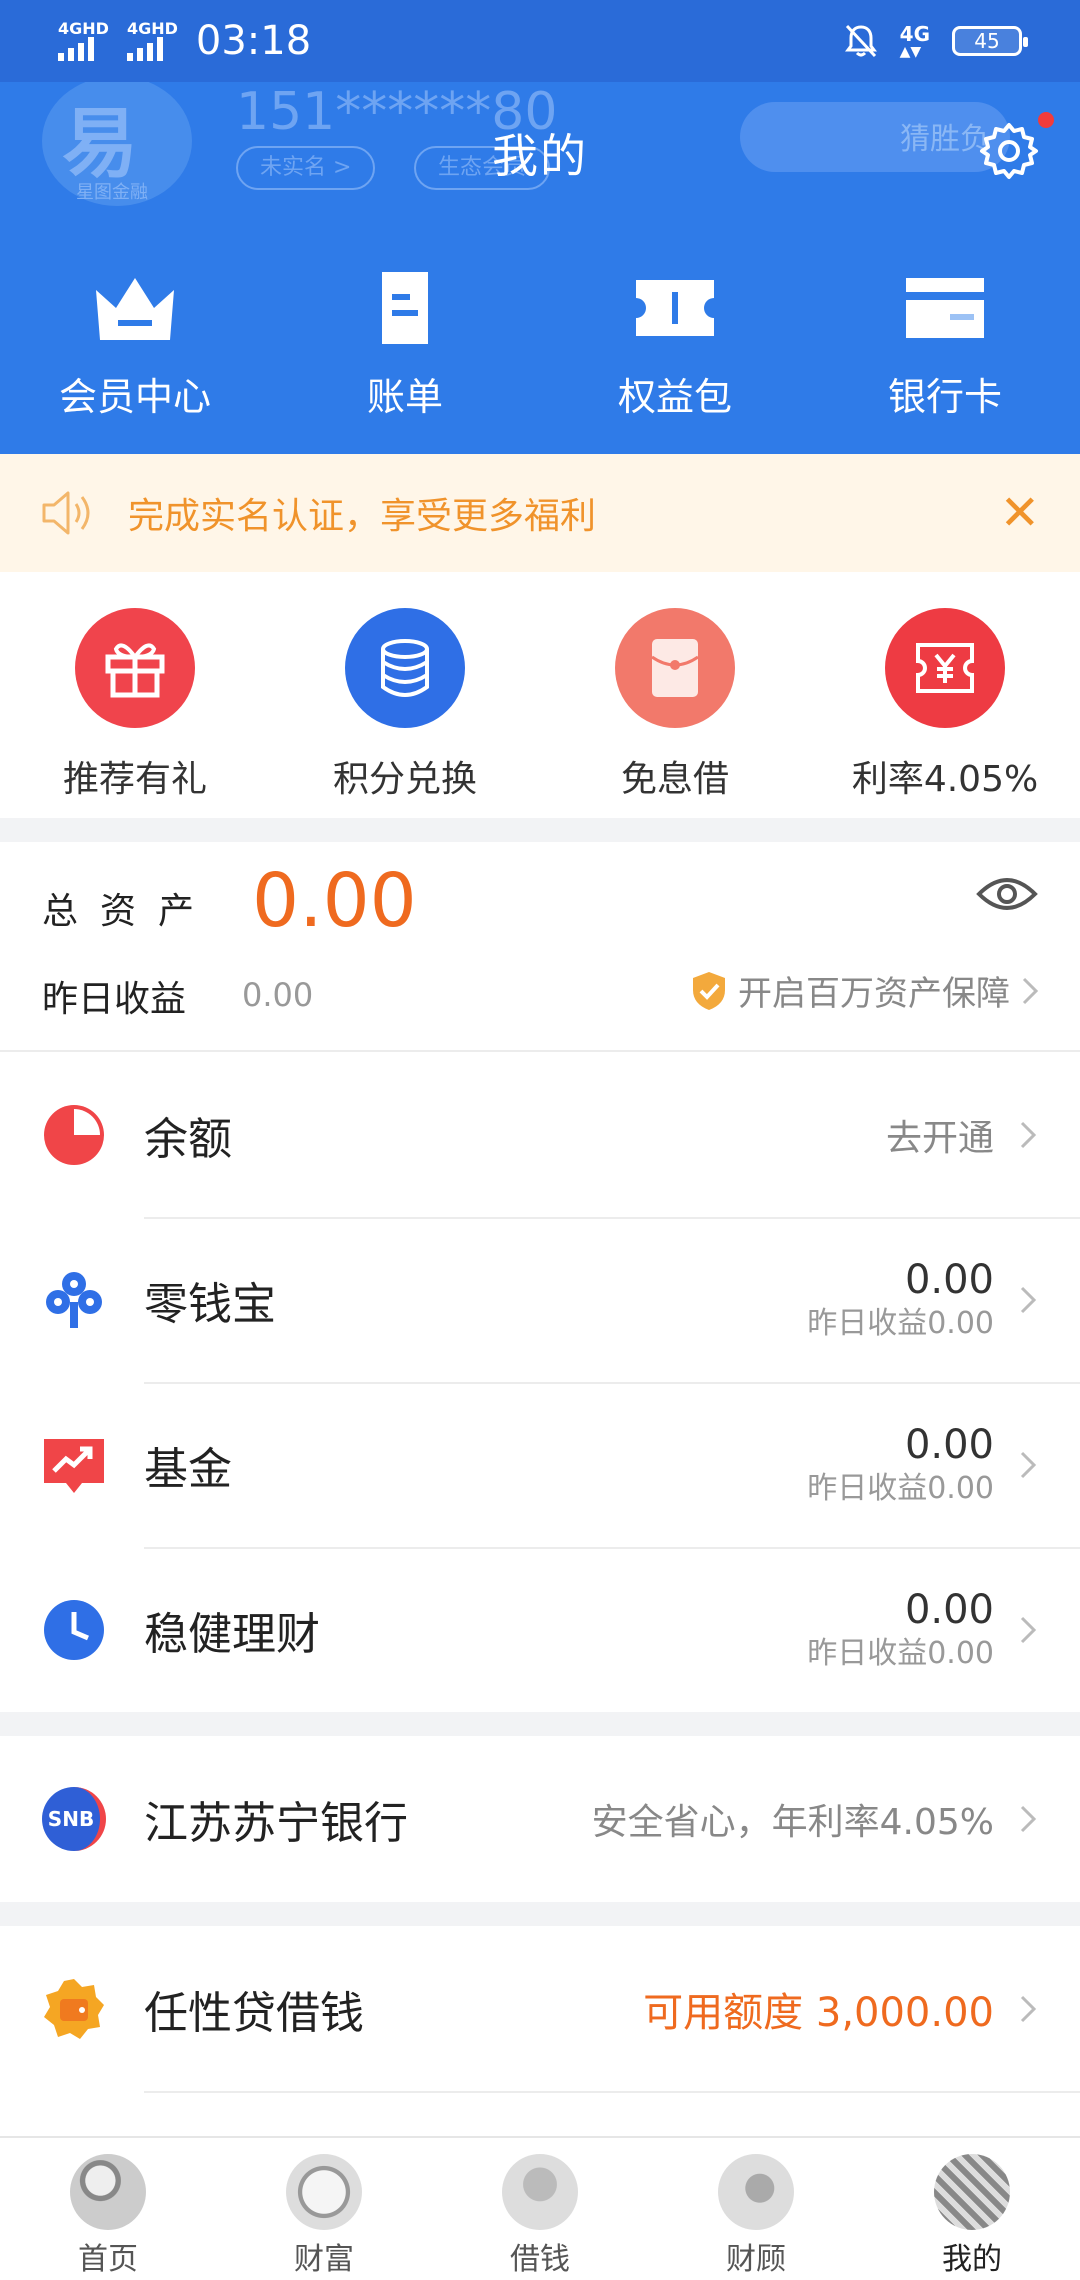 The height and width of the screenshot is (2280, 1080). I want to click on pie-icon, so click(74, 1134).